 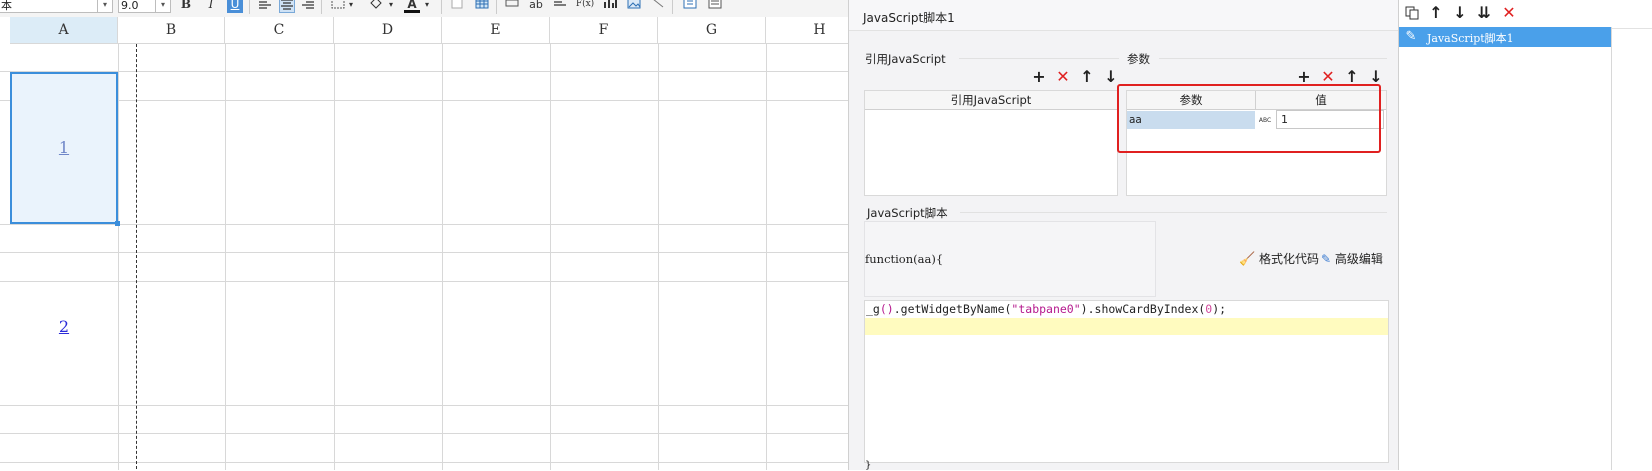 I want to click on formatting-toolbar: 本 ▾ 9.0 ▾ B I U ▾ ▾ A ▾ ab F(x), so click(x=424, y=9).